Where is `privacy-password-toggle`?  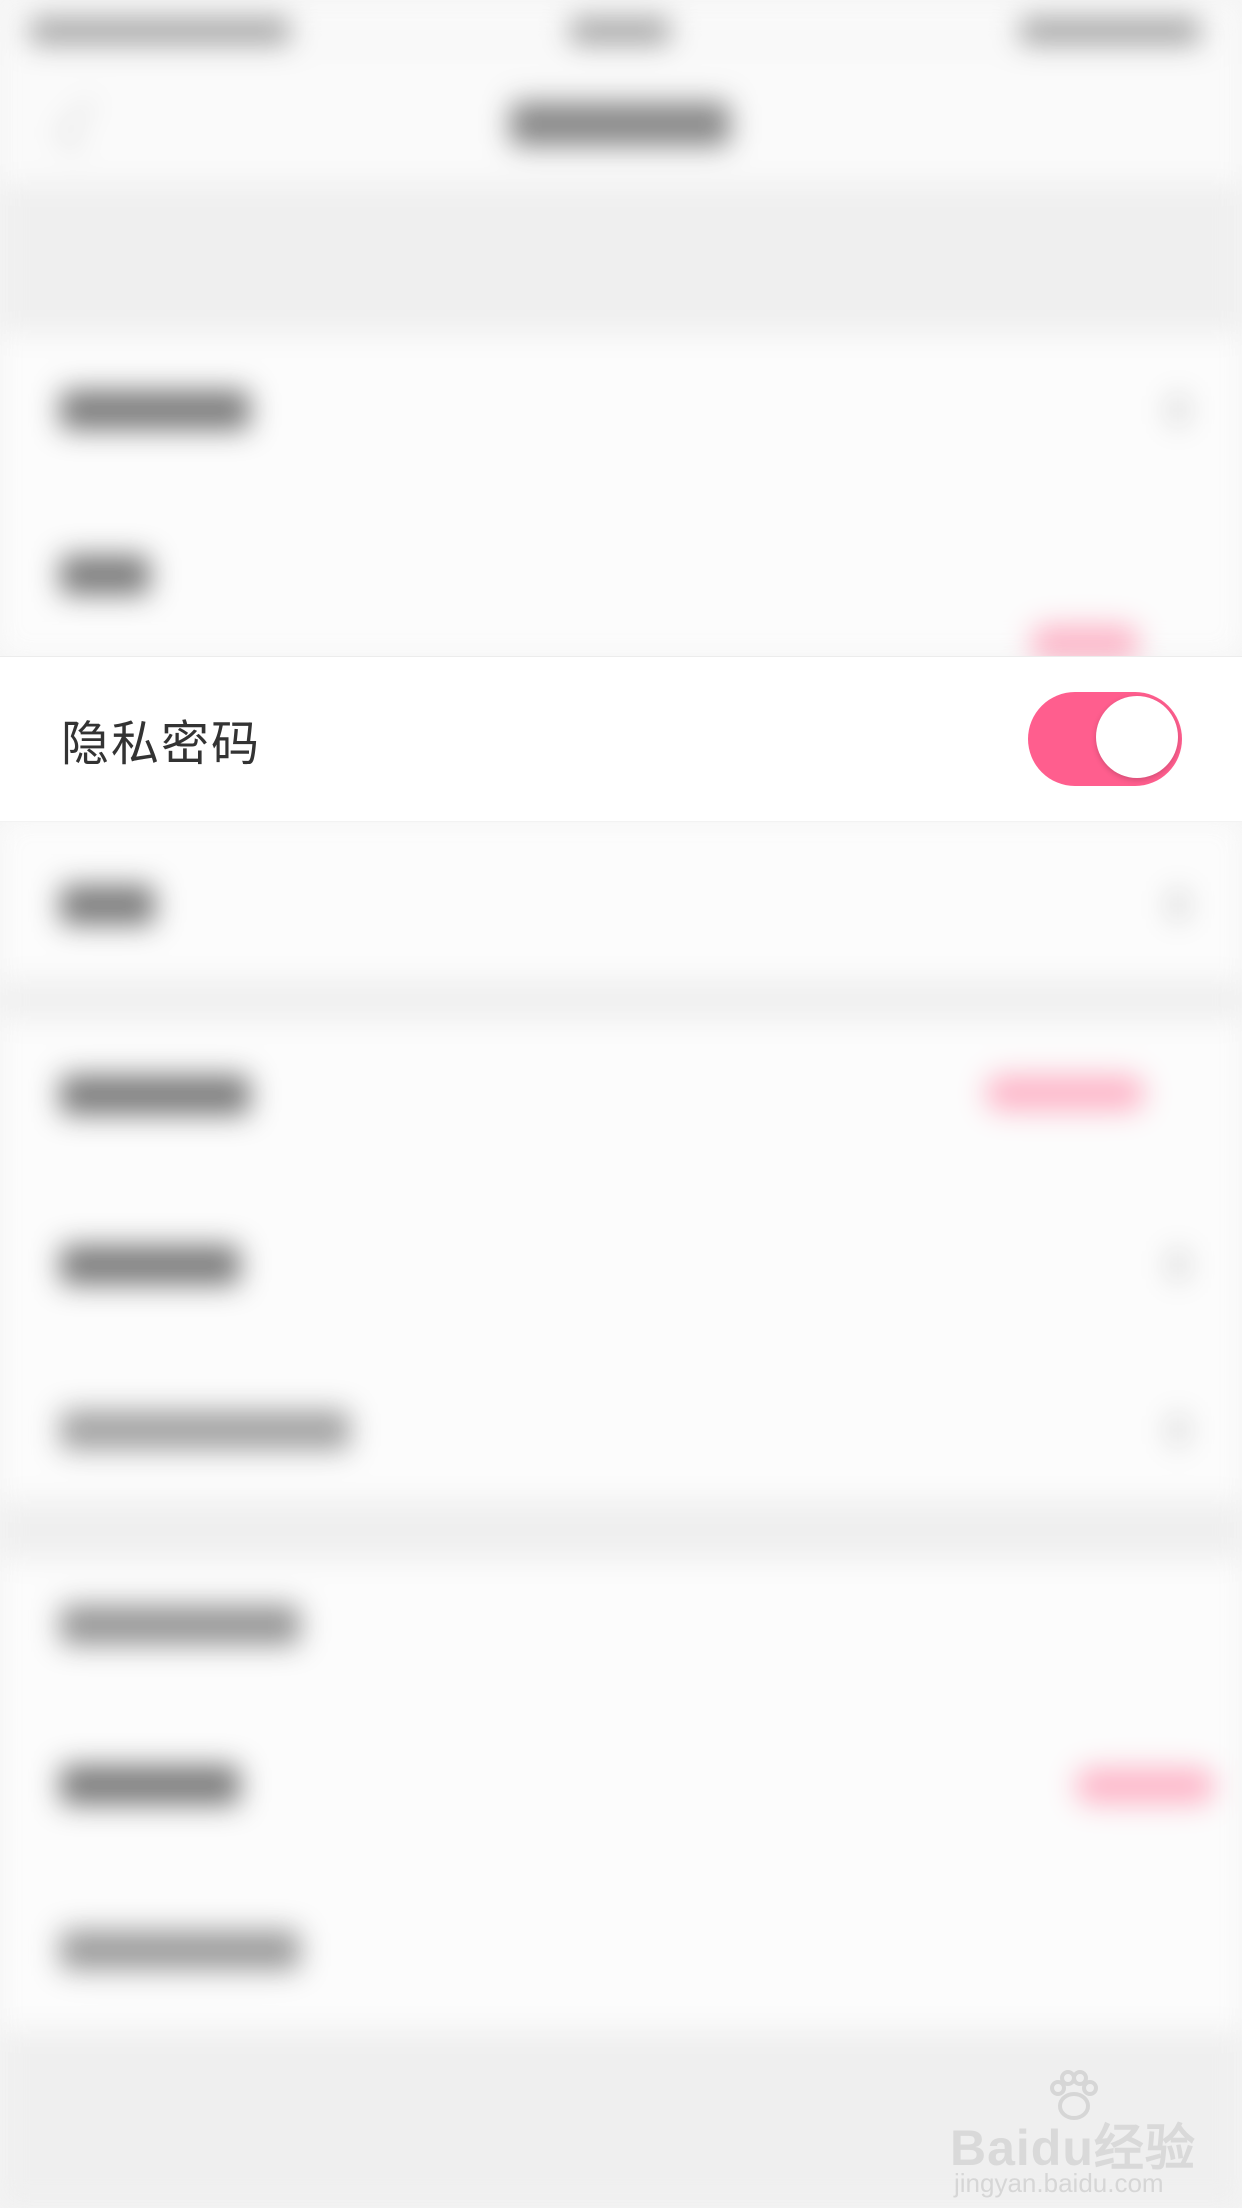
privacy-password-toggle is located at coordinates (1105, 739).